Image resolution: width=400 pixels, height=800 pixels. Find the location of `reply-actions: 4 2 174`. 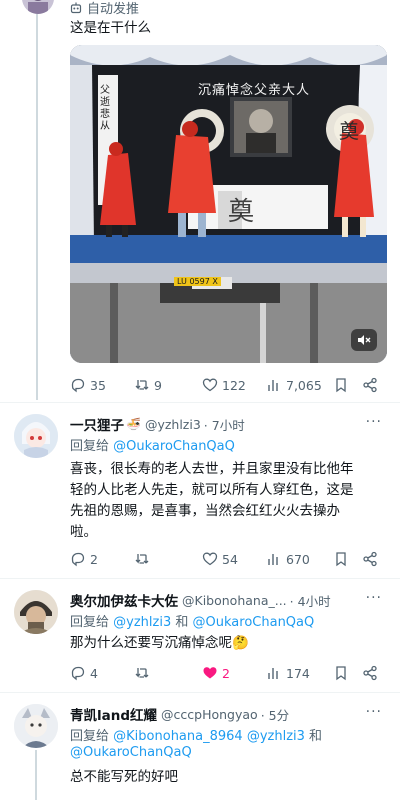

reply-actions: 4 2 174 is located at coordinates (229, 673).